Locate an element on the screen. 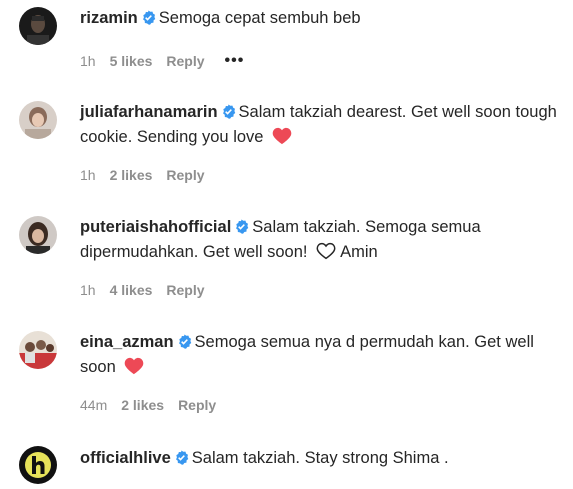 The width and height of the screenshot is (573, 489). comment-meta: 1h 4 likes Reply is located at coordinates (149, 290).